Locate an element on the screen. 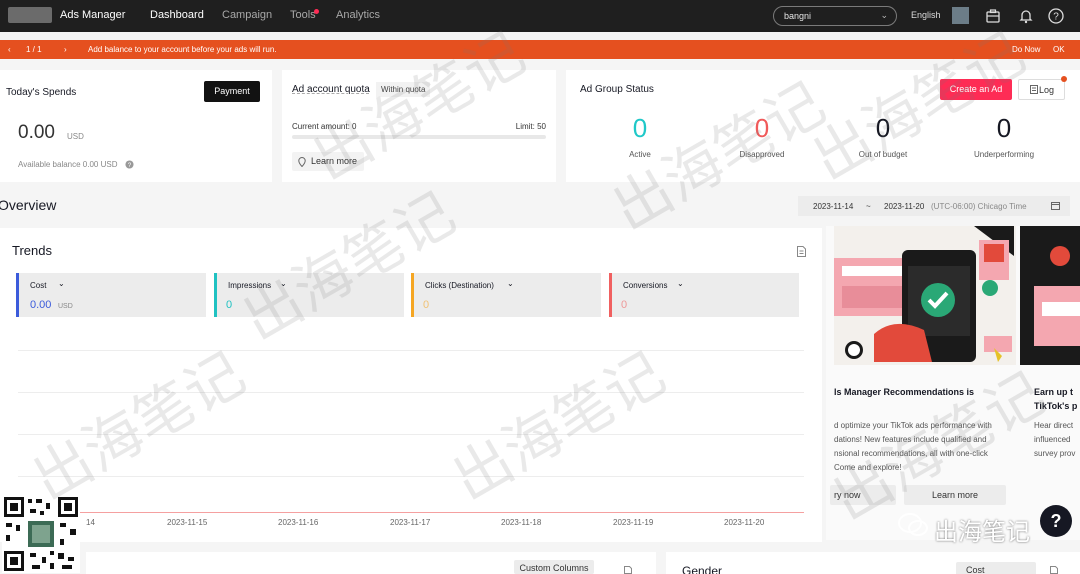  x-axis-label: 2023-11-16 is located at coordinates (298, 522).